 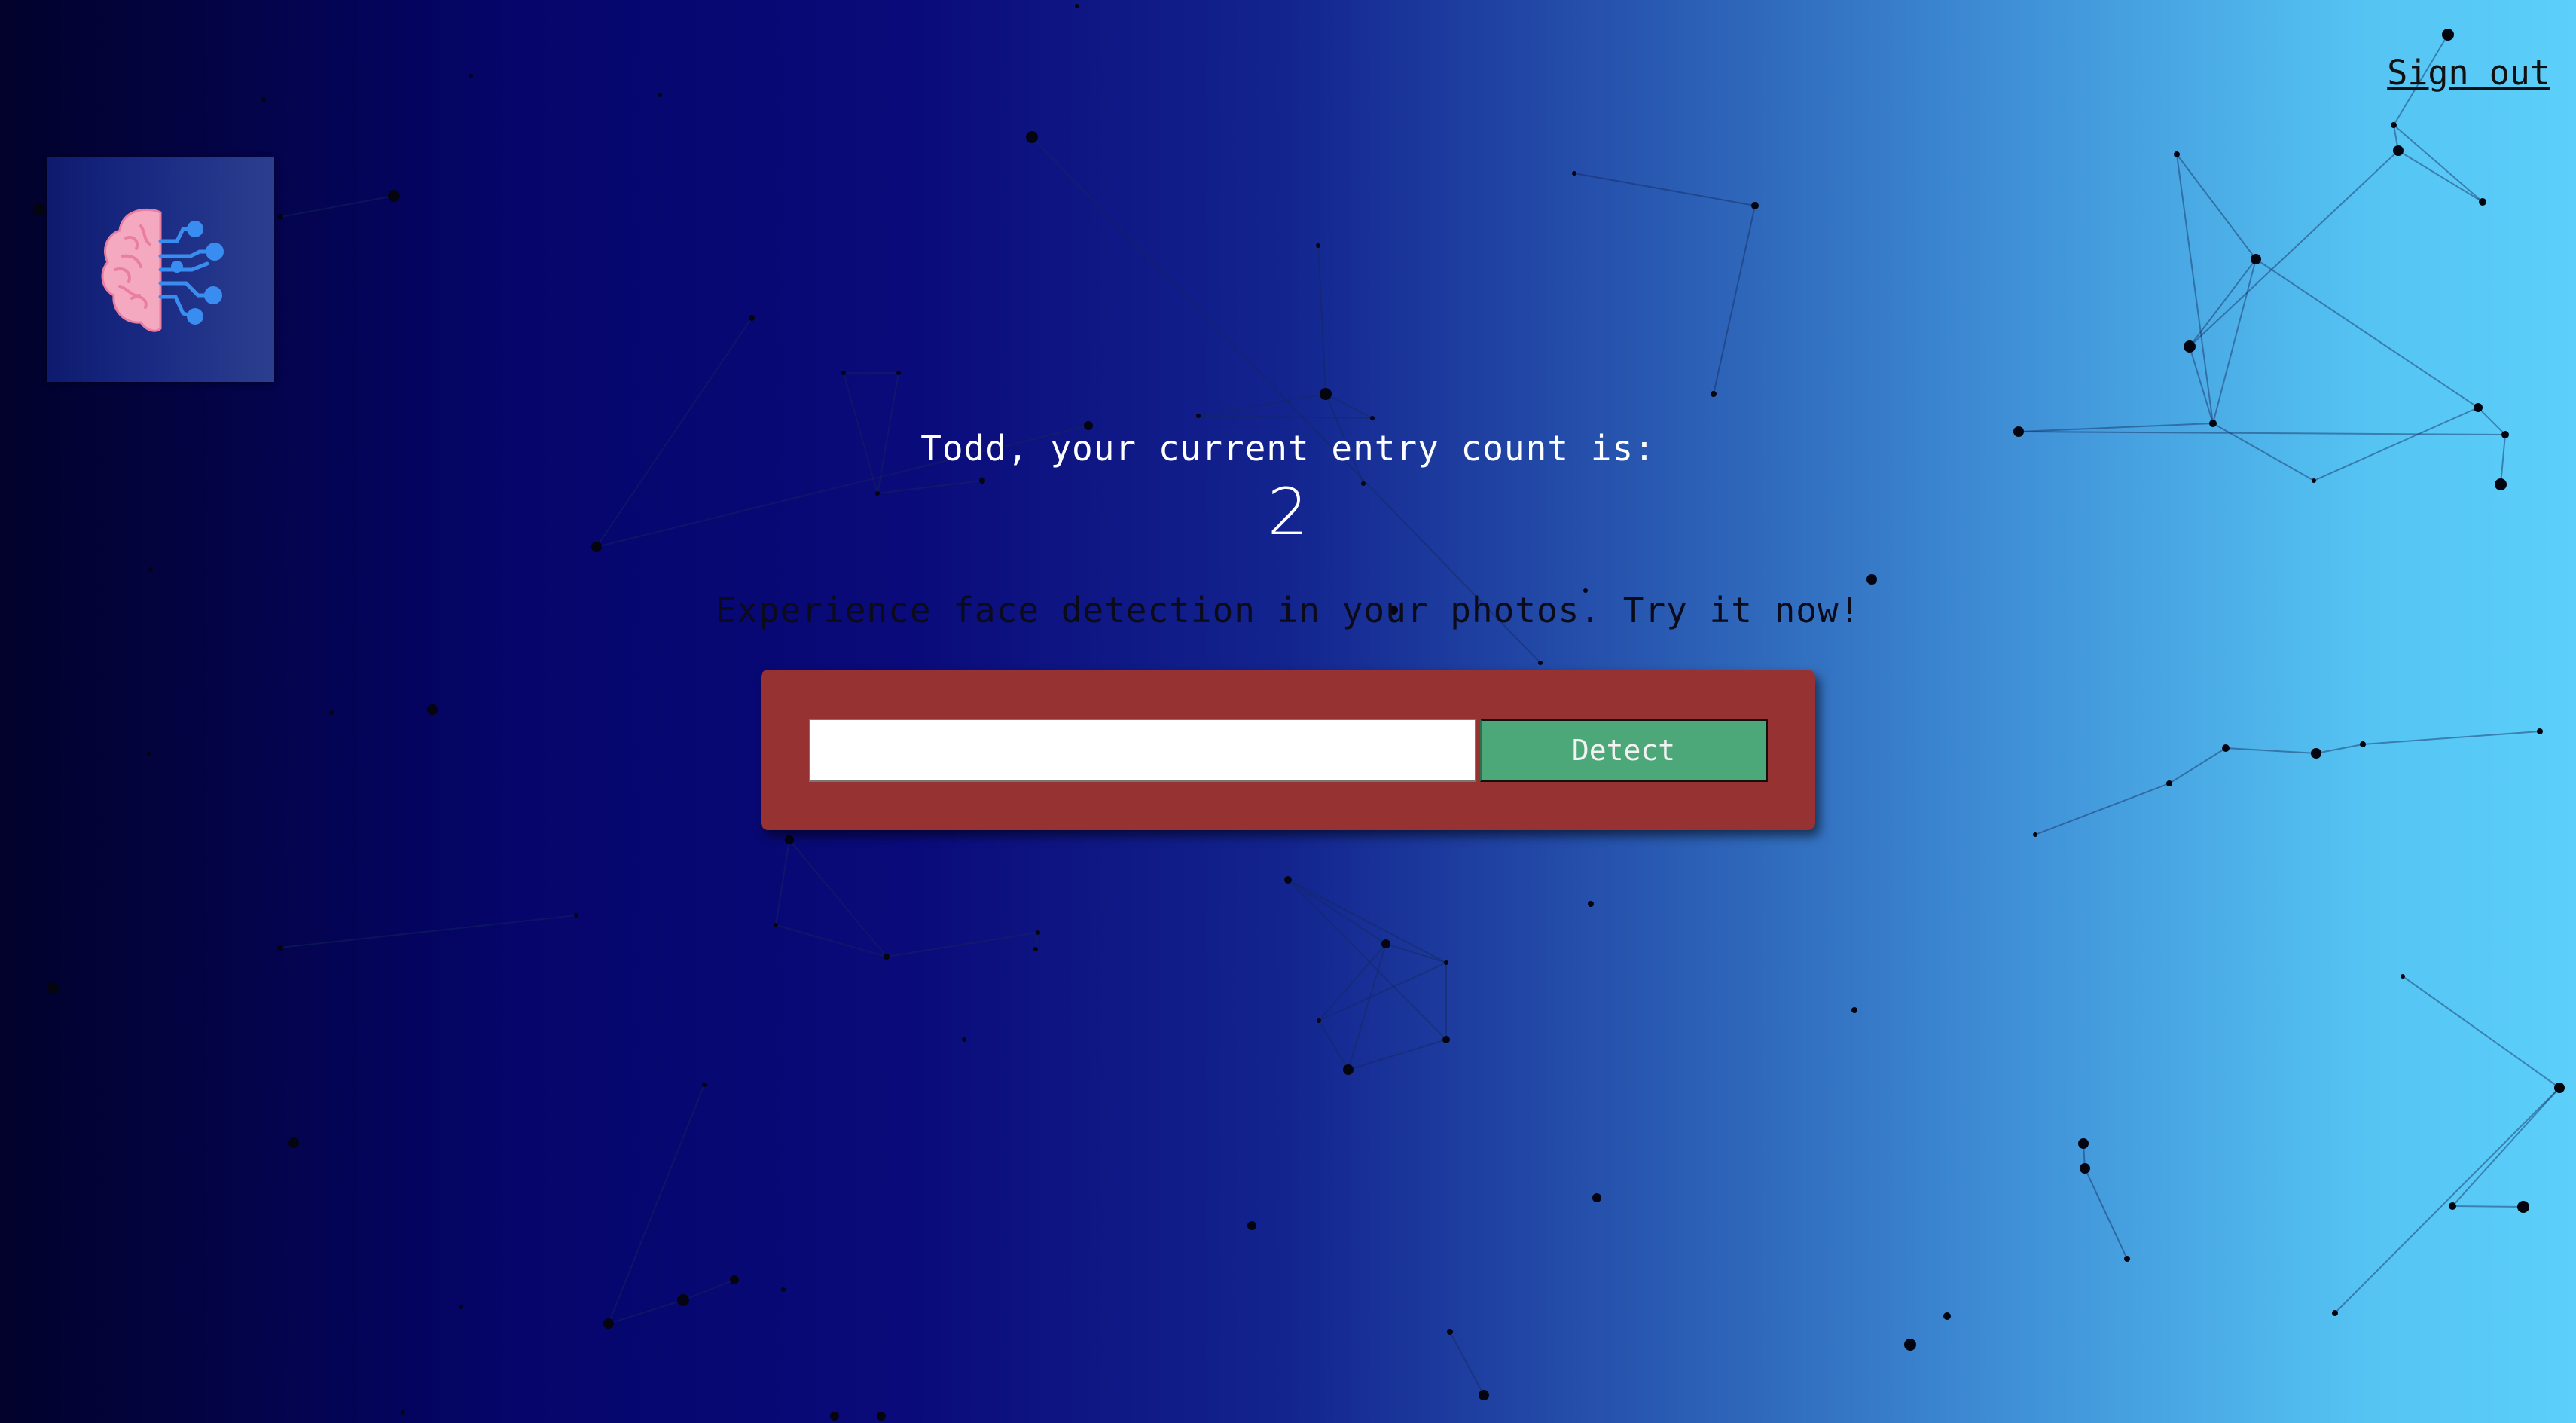 What do you see at coordinates (2469, 73) in the screenshot?
I see `sign-out-link: Sign out` at bounding box center [2469, 73].